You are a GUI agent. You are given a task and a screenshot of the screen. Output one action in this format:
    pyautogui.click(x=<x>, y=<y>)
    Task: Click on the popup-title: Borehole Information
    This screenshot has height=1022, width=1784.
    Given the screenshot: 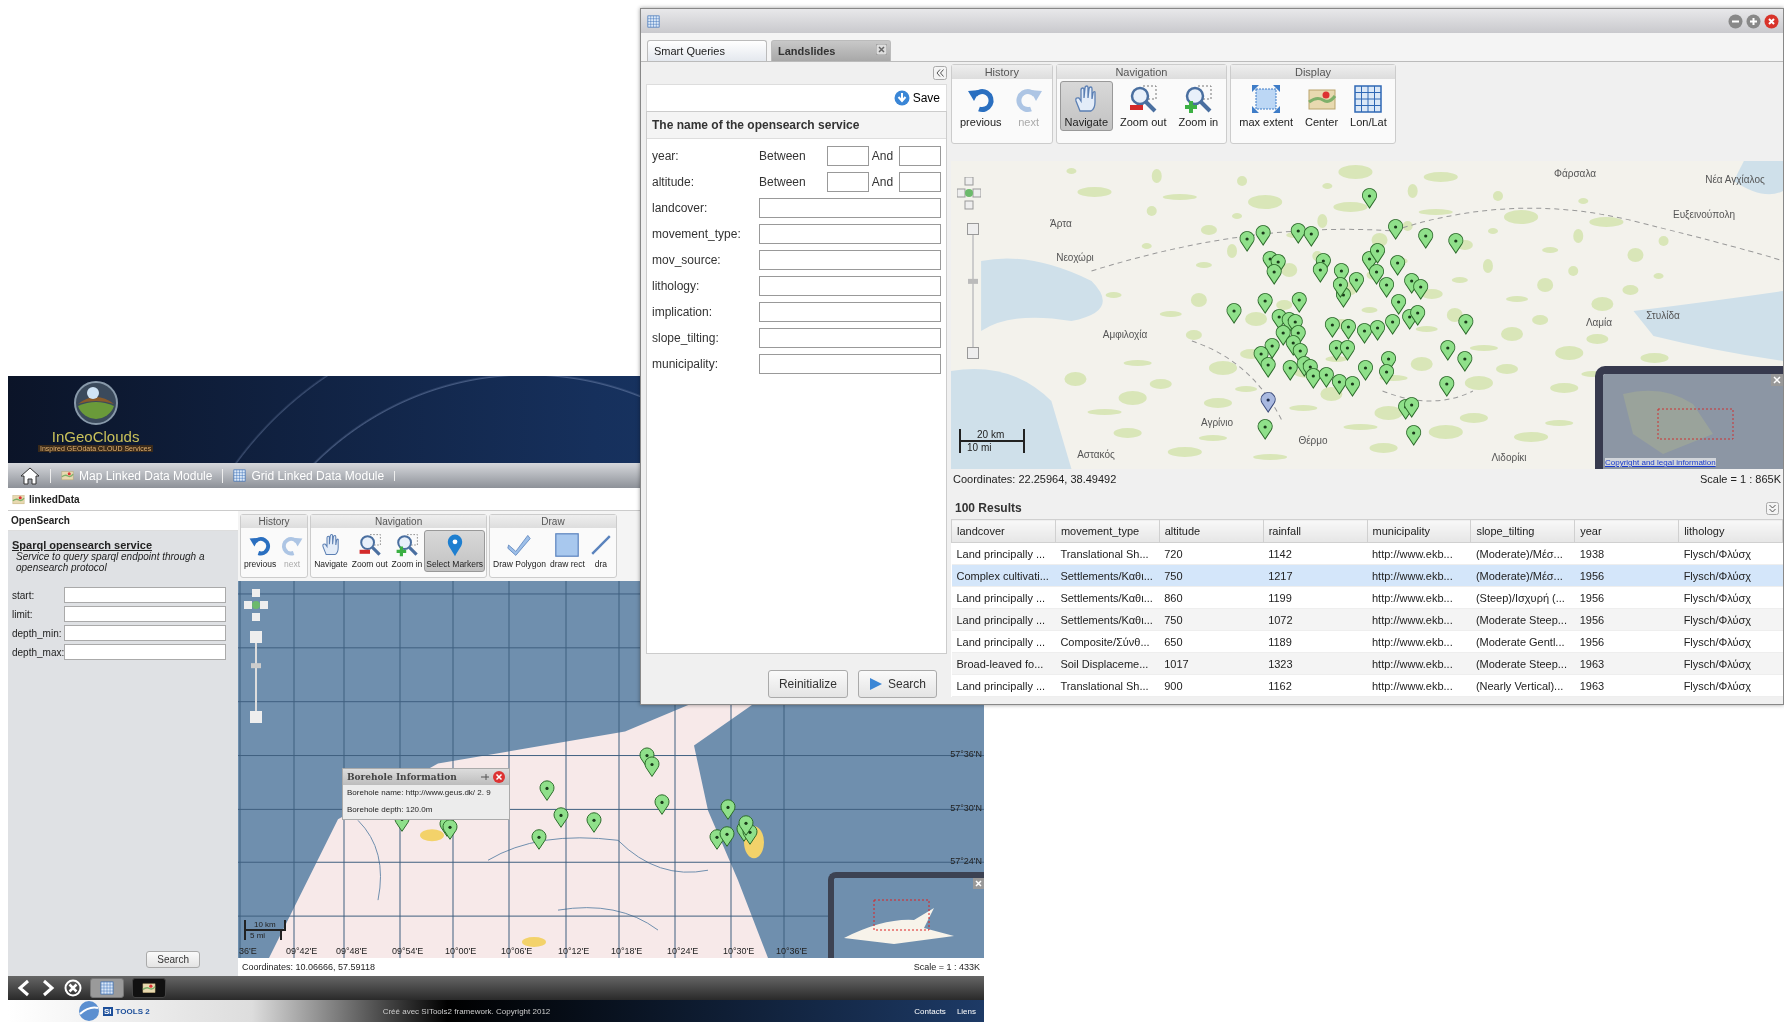 What is the action you would take?
    pyautogui.click(x=402, y=777)
    